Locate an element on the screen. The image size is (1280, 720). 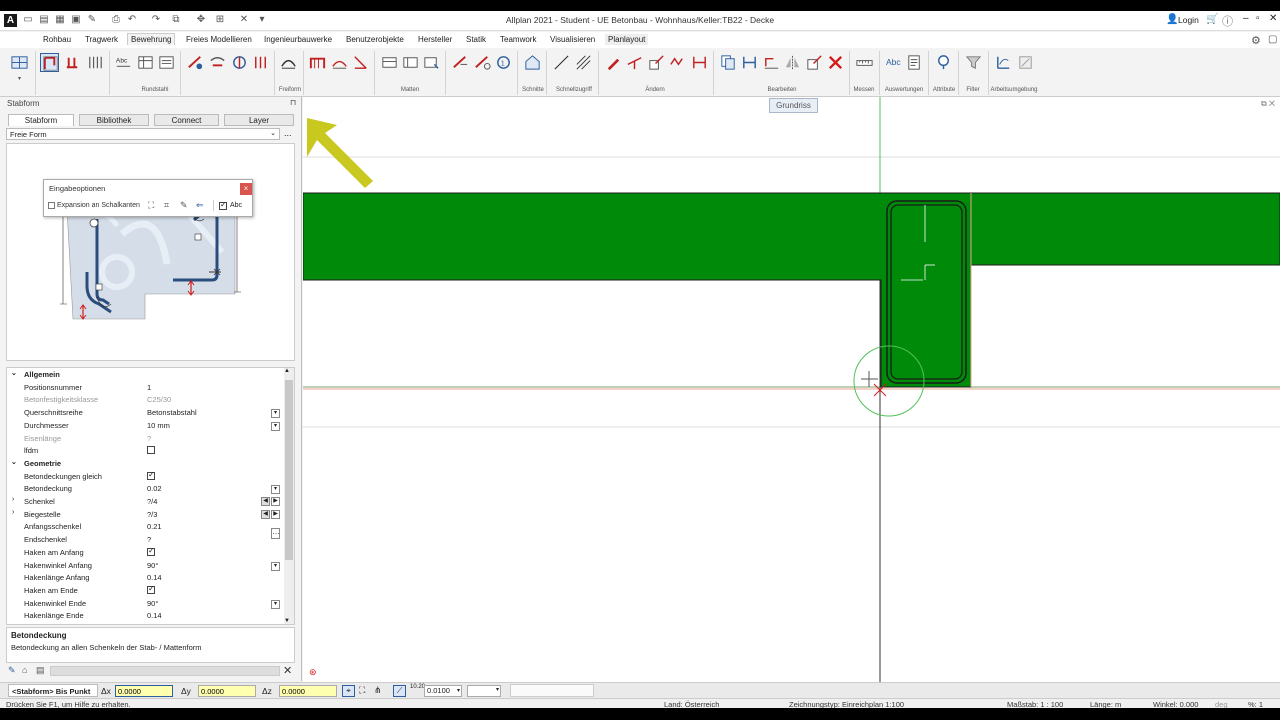
status-drawing-type: Zeichnungstyp: Einreichplan 1:100 is located at coordinates (846, 704).